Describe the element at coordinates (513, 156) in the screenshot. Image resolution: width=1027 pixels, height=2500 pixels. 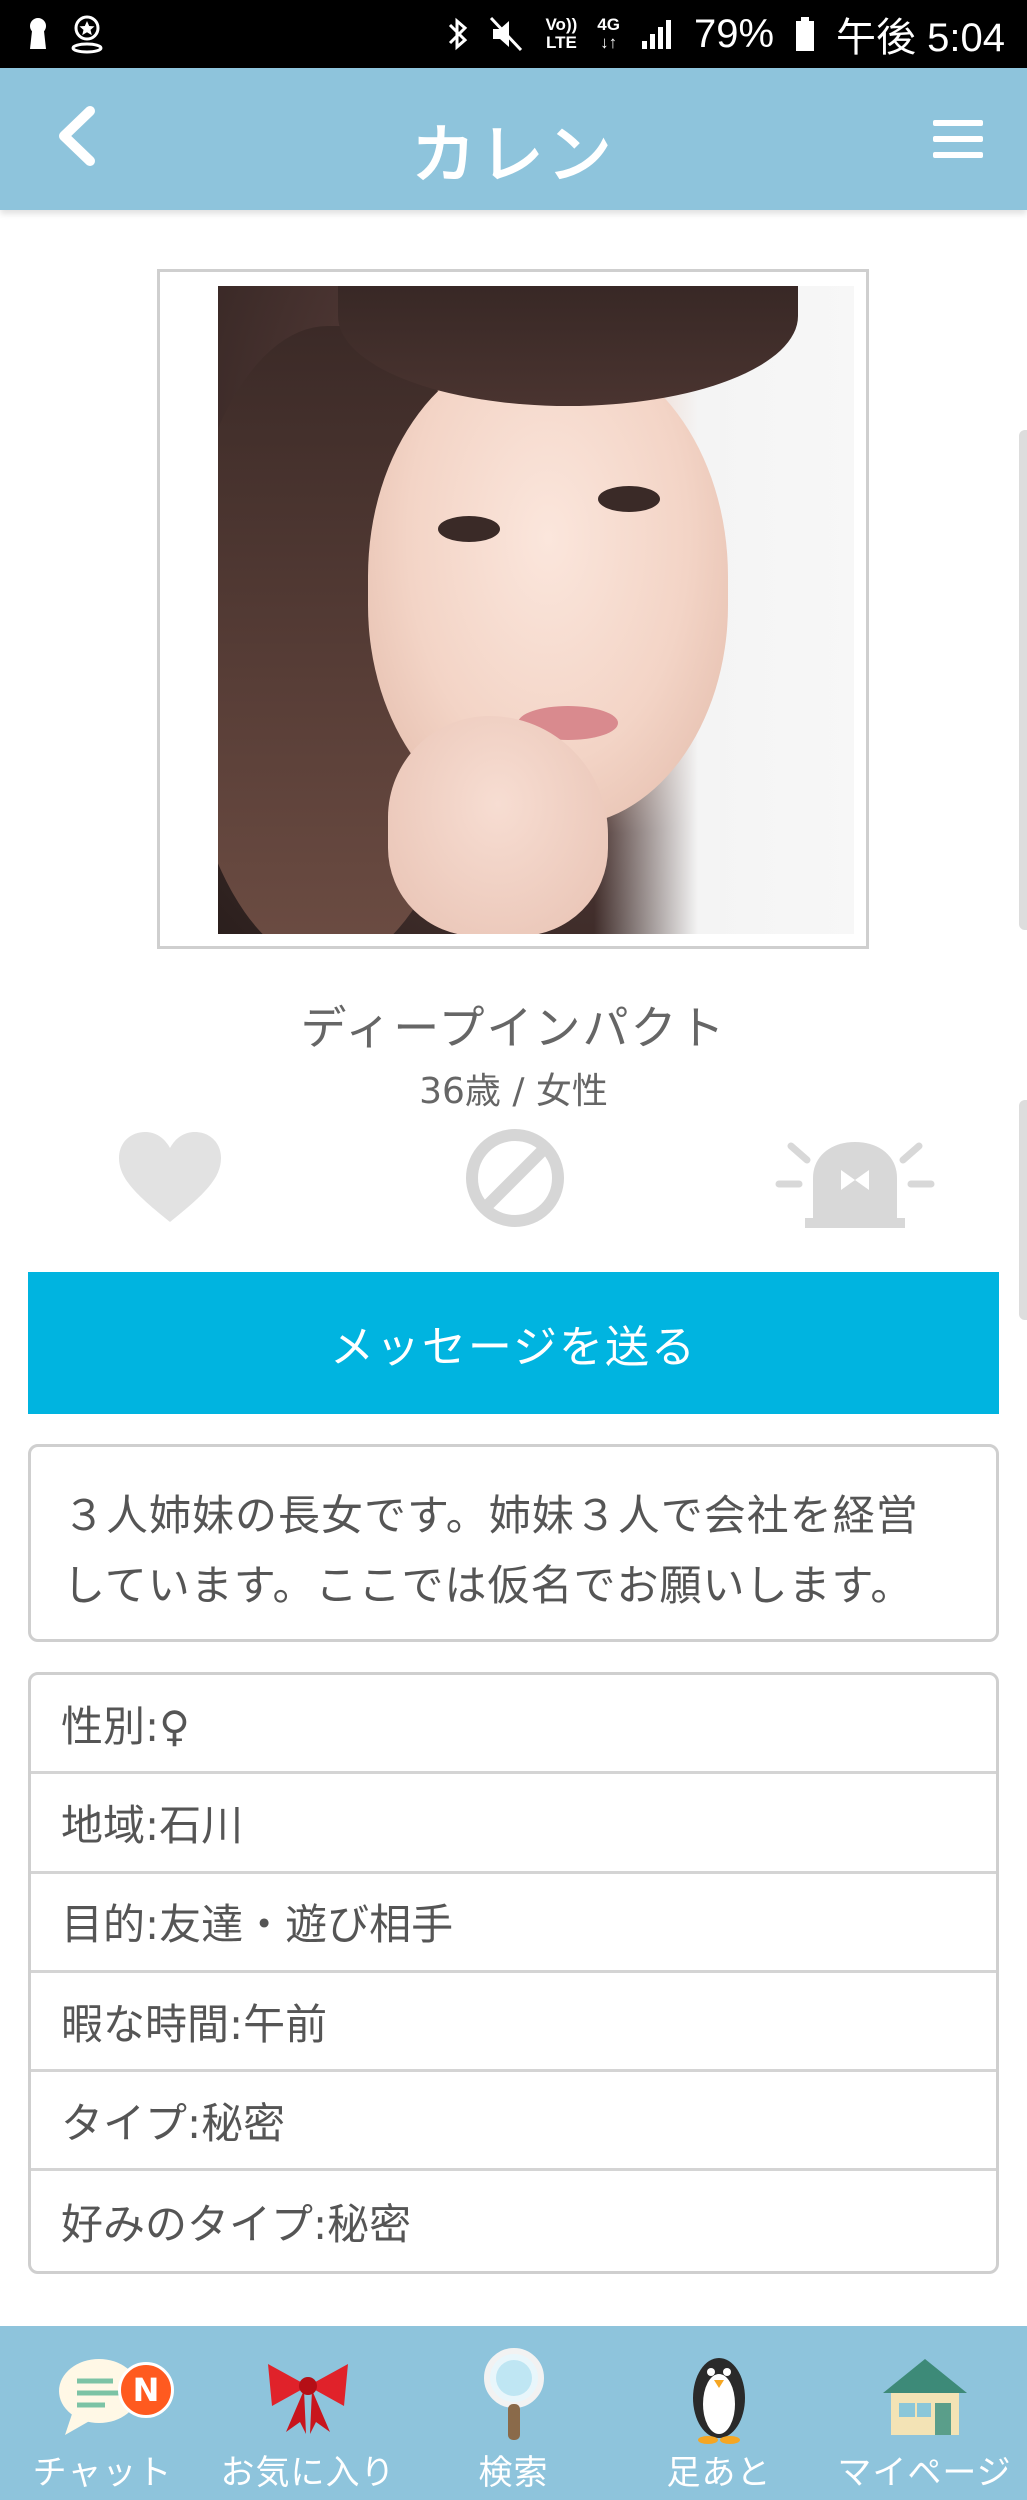
I see `page-title: カレン` at that location.